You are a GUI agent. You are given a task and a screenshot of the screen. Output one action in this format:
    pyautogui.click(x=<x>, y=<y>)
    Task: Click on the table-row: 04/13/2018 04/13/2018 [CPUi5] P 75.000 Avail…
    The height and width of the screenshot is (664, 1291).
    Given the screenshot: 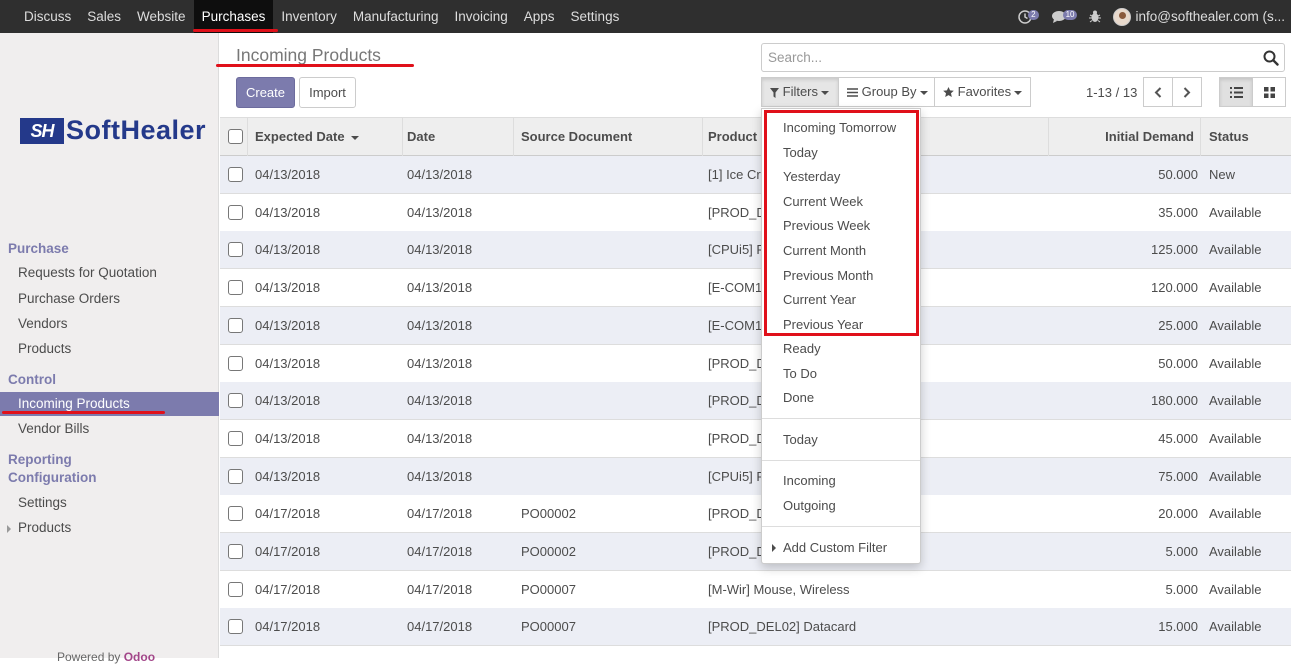 What is the action you would take?
    pyautogui.click(x=755, y=476)
    